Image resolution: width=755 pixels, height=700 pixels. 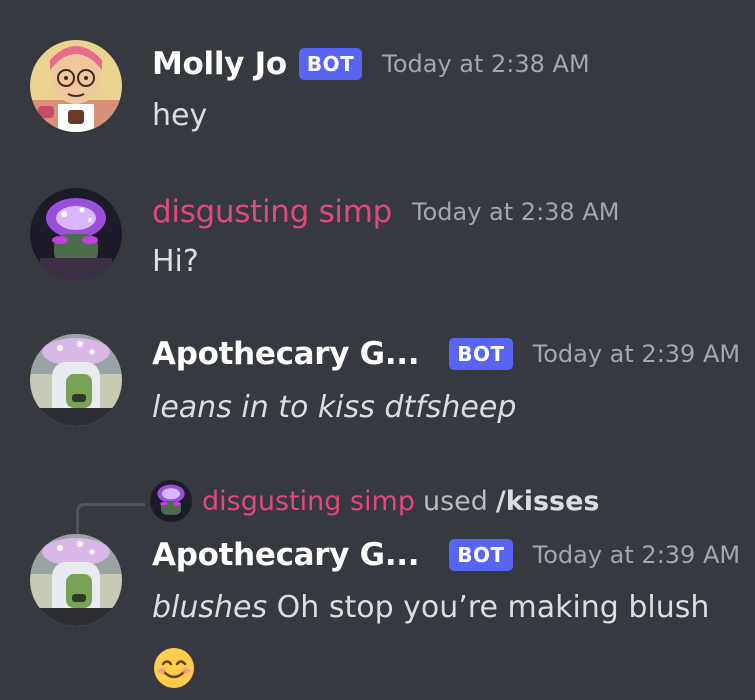 I want to click on message-text: Oh stop you’re making blush, so click(x=488, y=607).